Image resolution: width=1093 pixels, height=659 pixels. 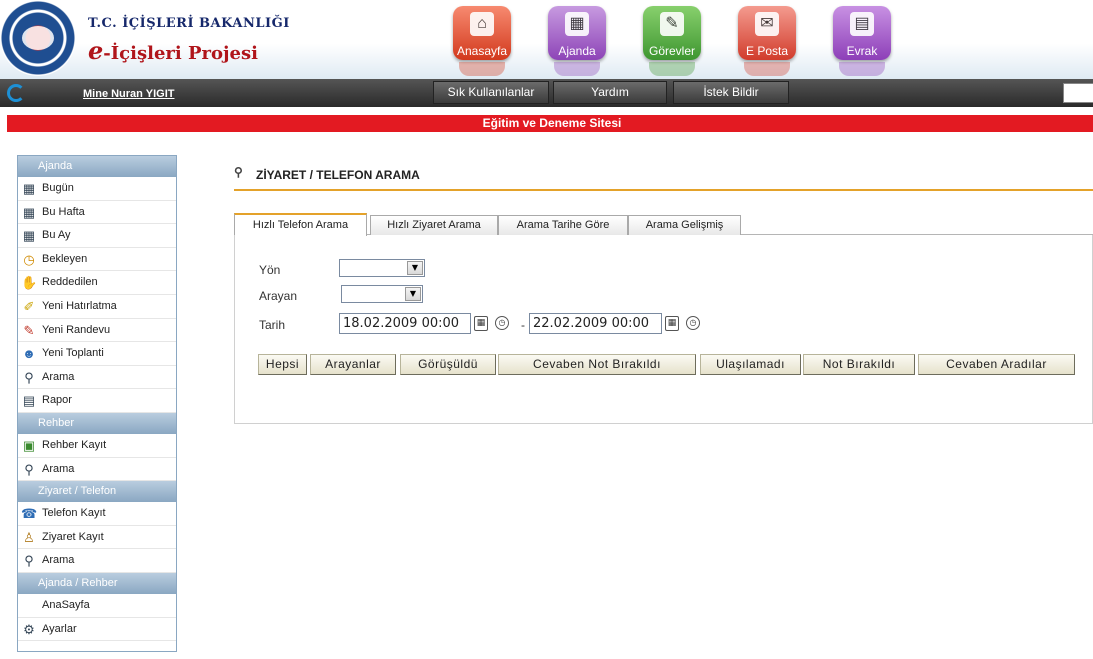 What do you see at coordinates (189, 23) in the screenshot?
I see `ministry-name: T.C. İÇİŞLERİ BAKANLIĞI` at bounding box center [189, 23].